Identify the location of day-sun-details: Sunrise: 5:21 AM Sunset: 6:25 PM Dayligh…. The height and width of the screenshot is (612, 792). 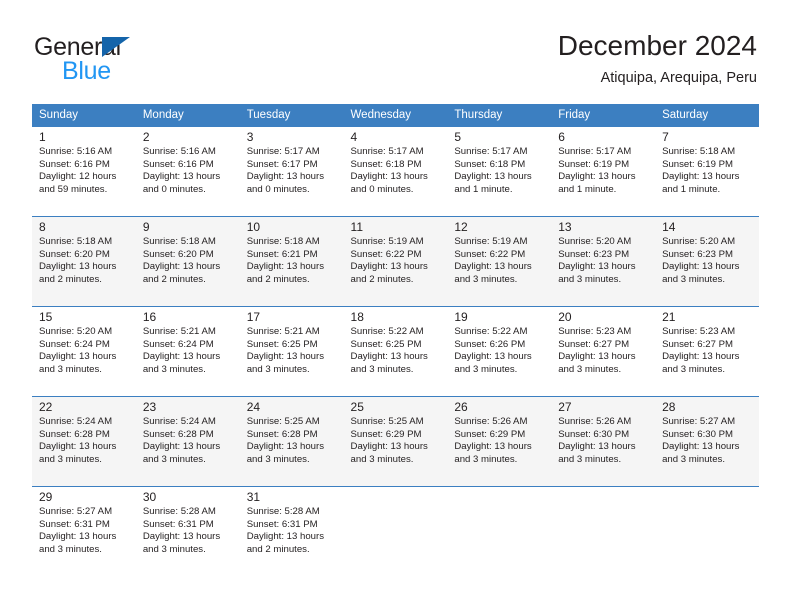
(285, 350).